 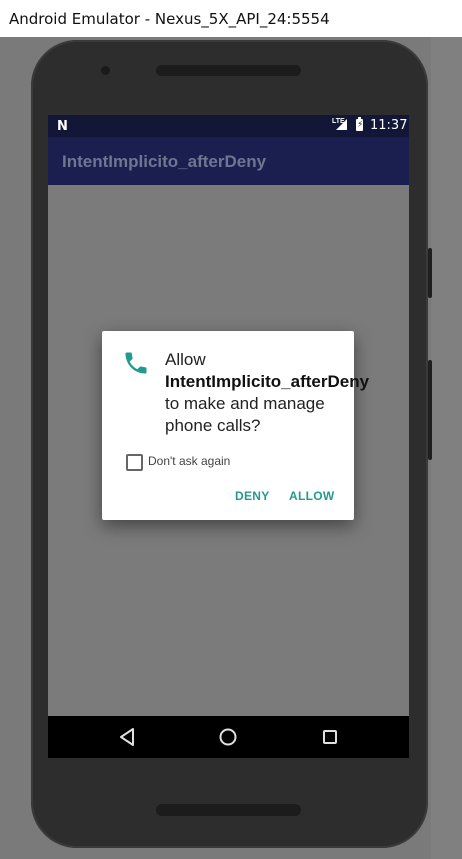 I want to click on allow-button: ALLOW, so click(x=312, y=496).